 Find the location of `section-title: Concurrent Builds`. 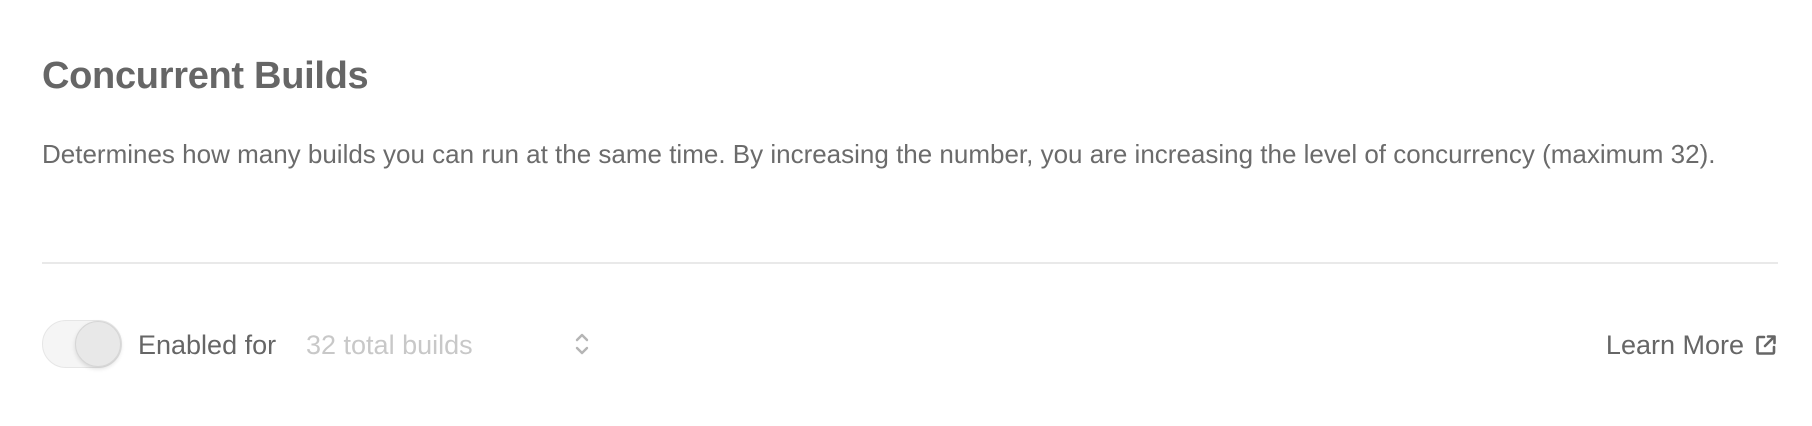

section-title: Concurrent Builds is located at coordinates (205, 76).